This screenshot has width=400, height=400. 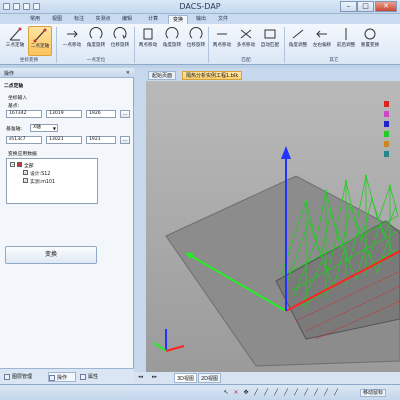 What do you see at coordinates (15, 34) in the screenshot?
I see `three-point-icon` at bounding box center [15, 34].